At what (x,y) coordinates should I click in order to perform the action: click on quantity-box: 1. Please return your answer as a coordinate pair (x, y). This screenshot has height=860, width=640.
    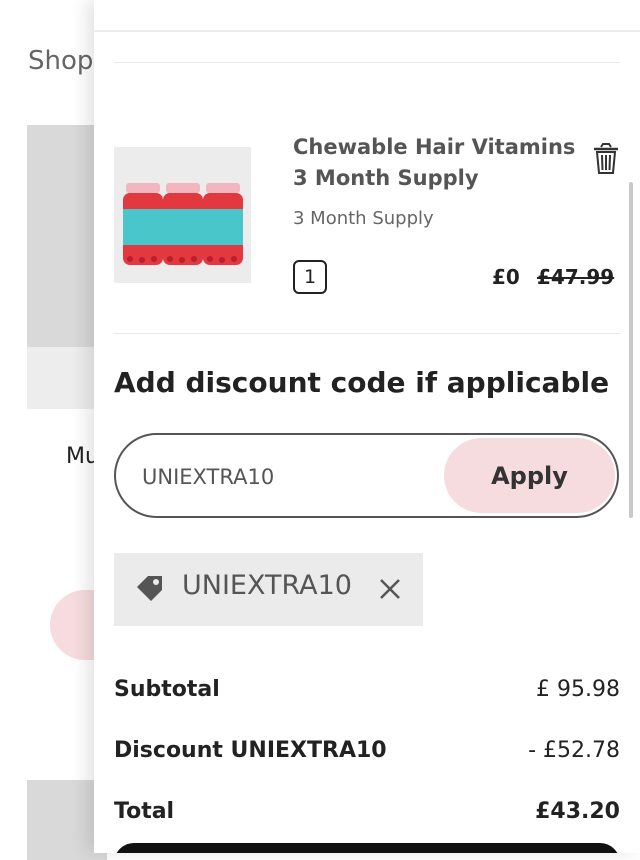
    Looking at the image, I should click on (310, 277).